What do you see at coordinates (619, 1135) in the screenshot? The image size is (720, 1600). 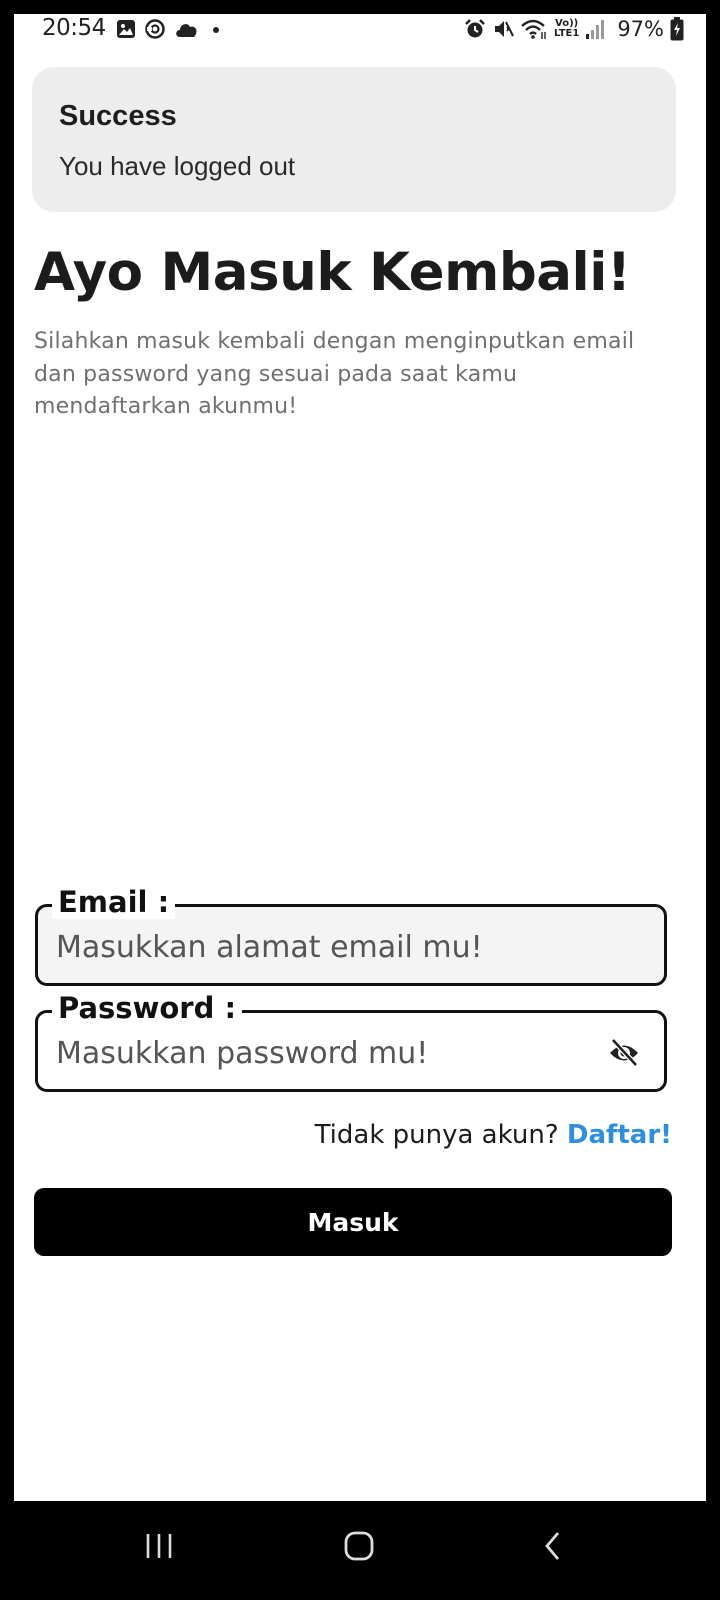 I see `register-link: Daftar!` at bounding box center [619, 1135].